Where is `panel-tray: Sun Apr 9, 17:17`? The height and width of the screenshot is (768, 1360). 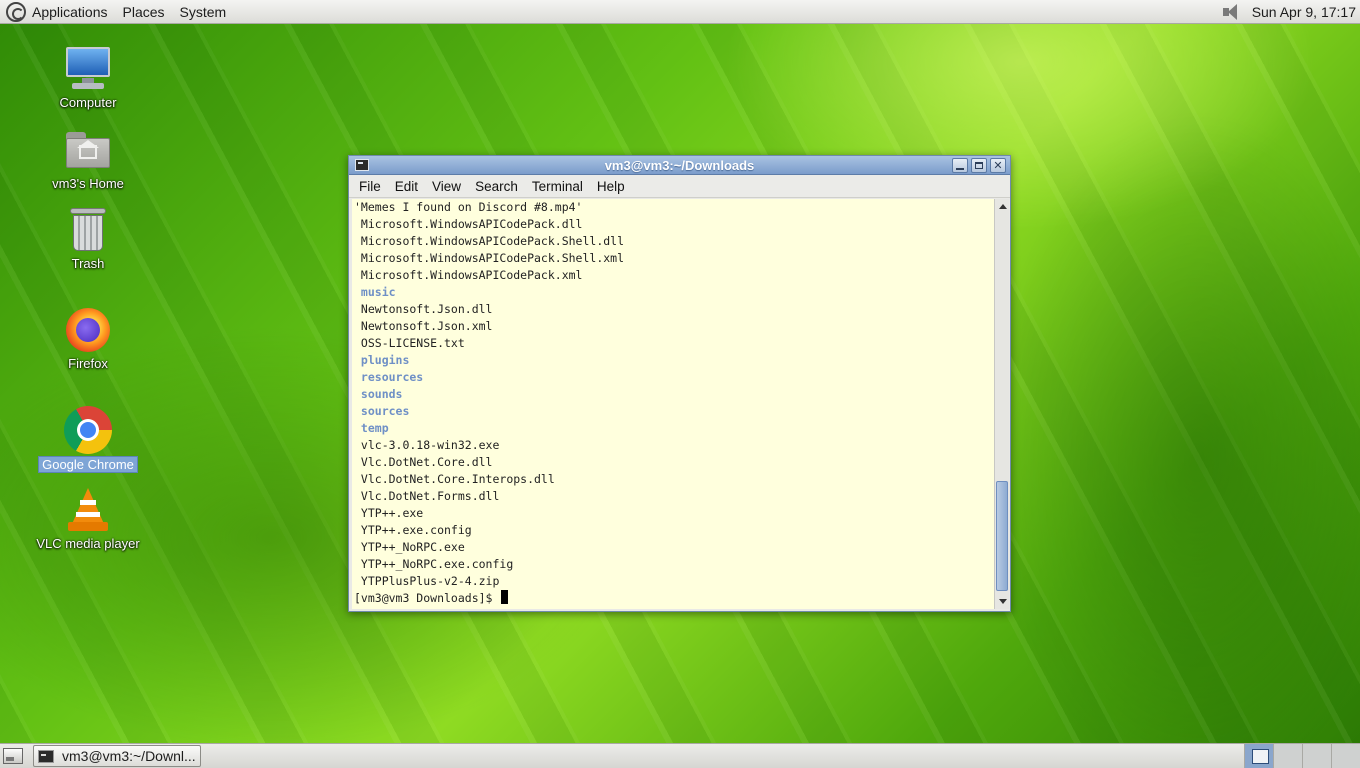
panel-tray: Sun Apr 9, 17:17 is located at coordinates (1290, 12).